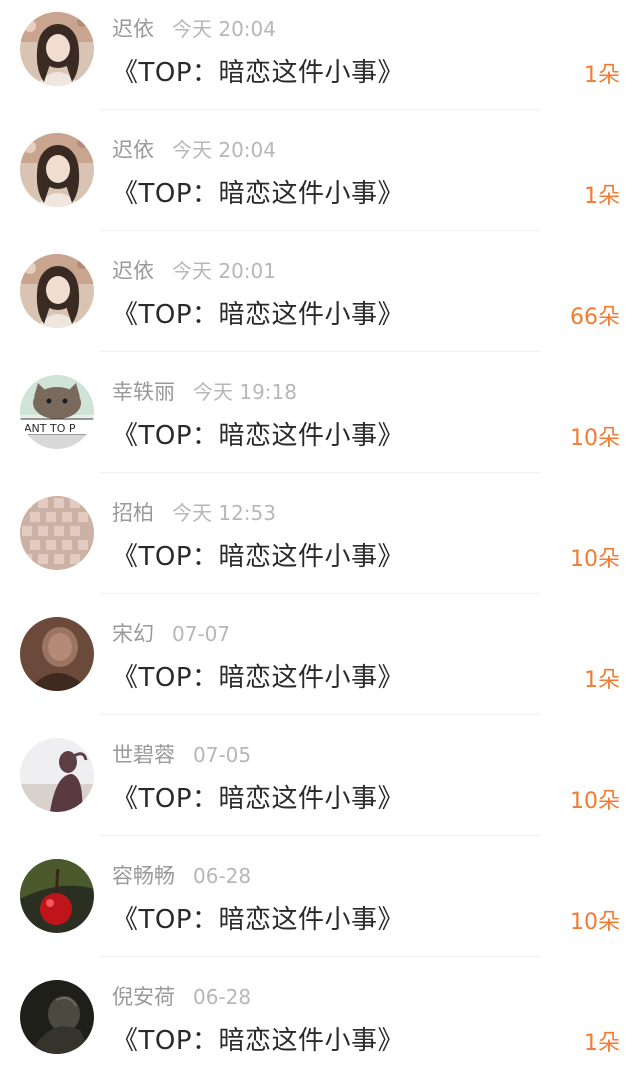  Describe the element at coordinates (143, 392) in the screenshot. I see `user-name: 幸轶丽` at that location.